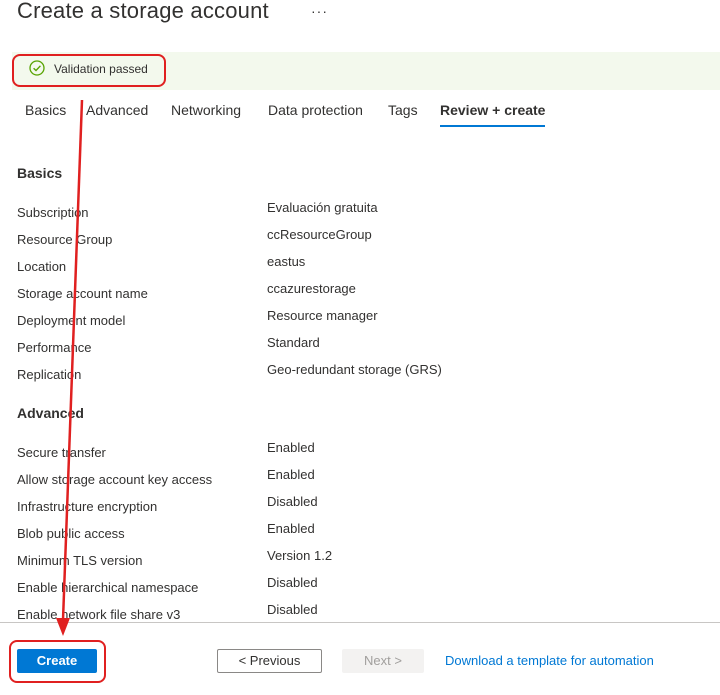 This screenshot has width=720, height=695. Describe the element at coordinates (311, 288) in the screenshot. I see `basics-row-value: ccazurestorage` at that location.